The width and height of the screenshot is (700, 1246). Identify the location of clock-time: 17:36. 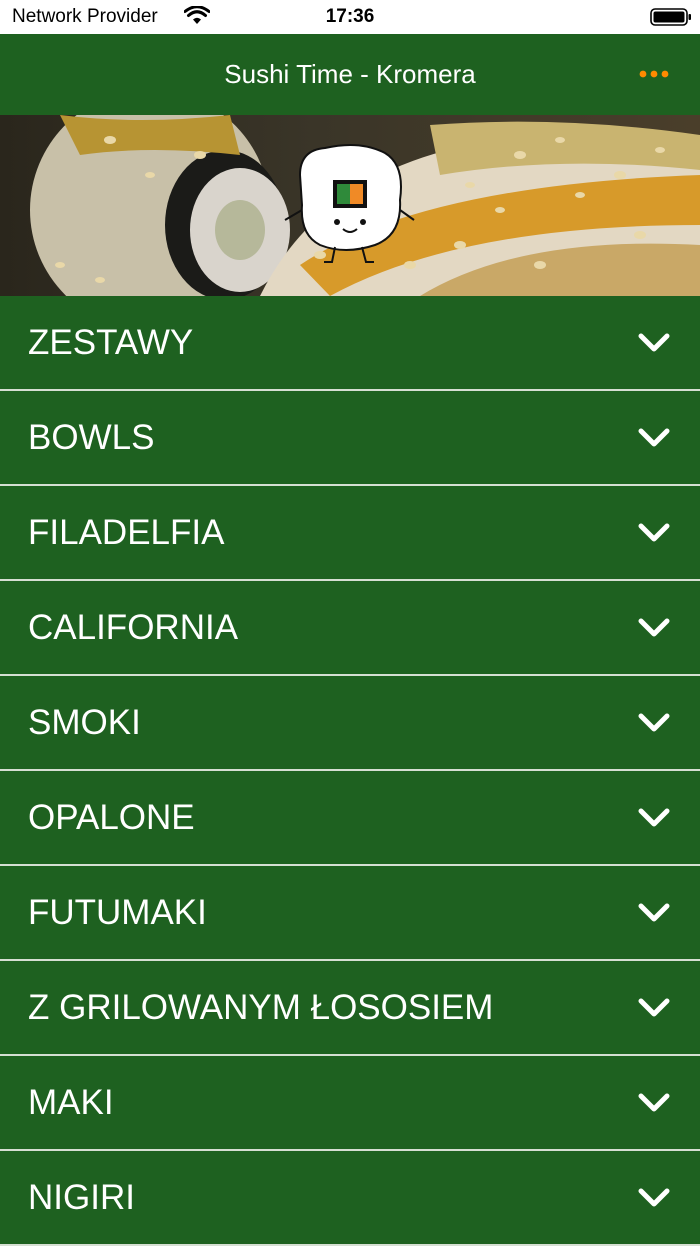
(350, 16).